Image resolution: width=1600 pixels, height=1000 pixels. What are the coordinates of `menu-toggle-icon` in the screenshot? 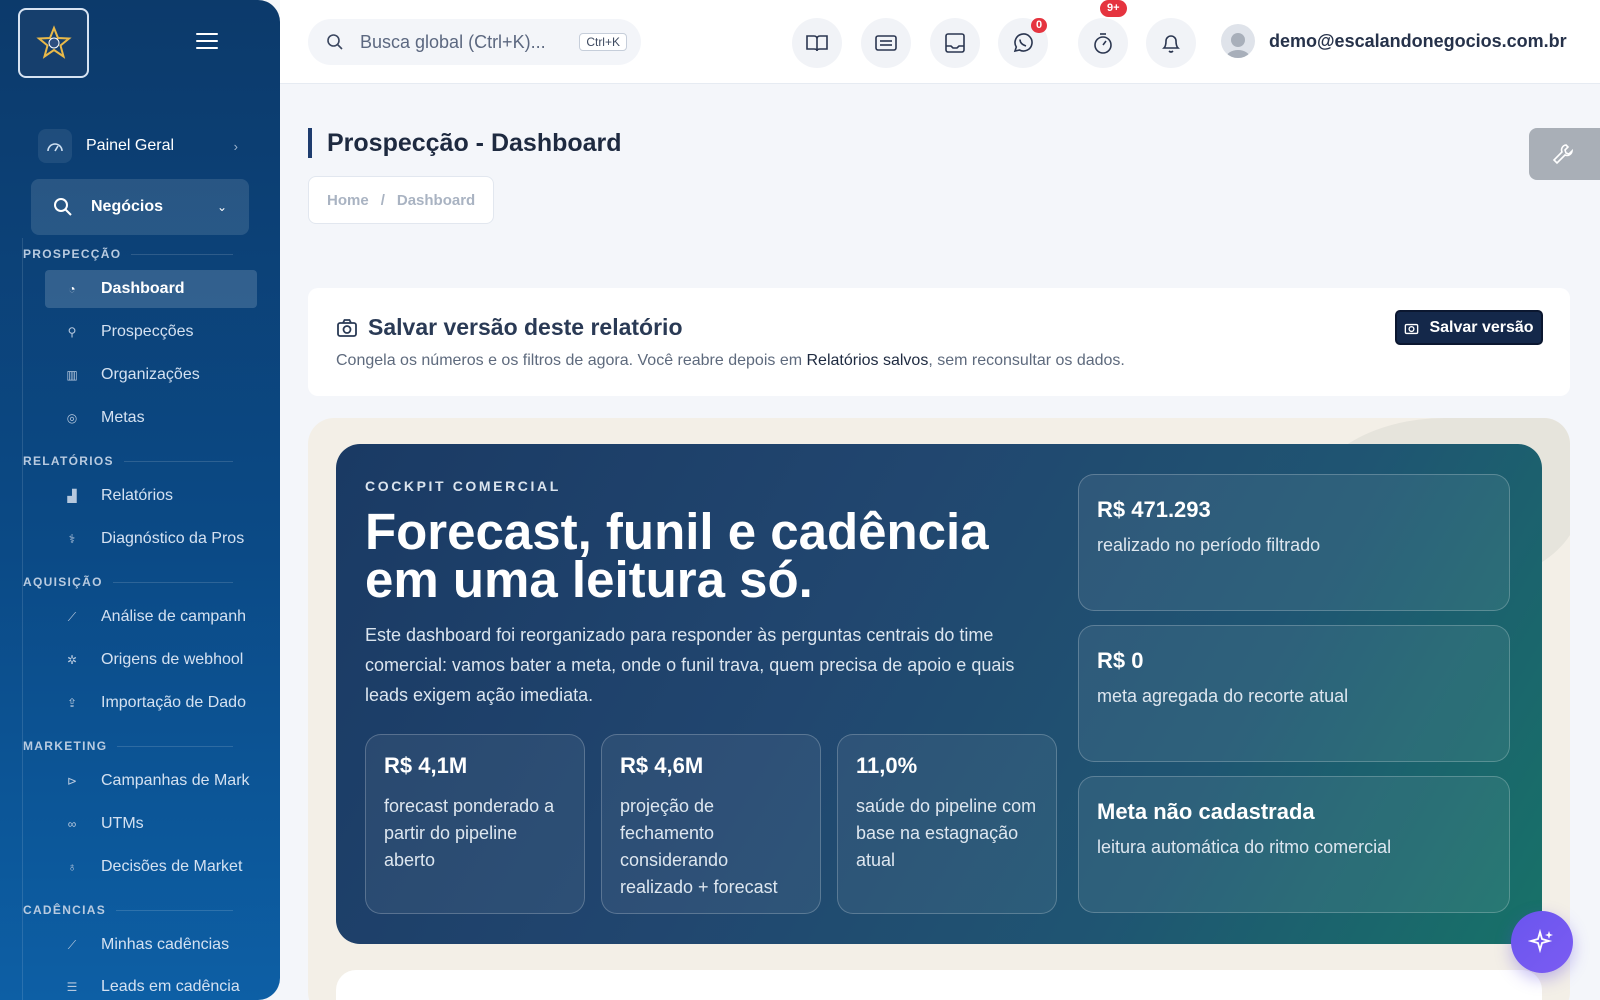 It's located at (207, 41).